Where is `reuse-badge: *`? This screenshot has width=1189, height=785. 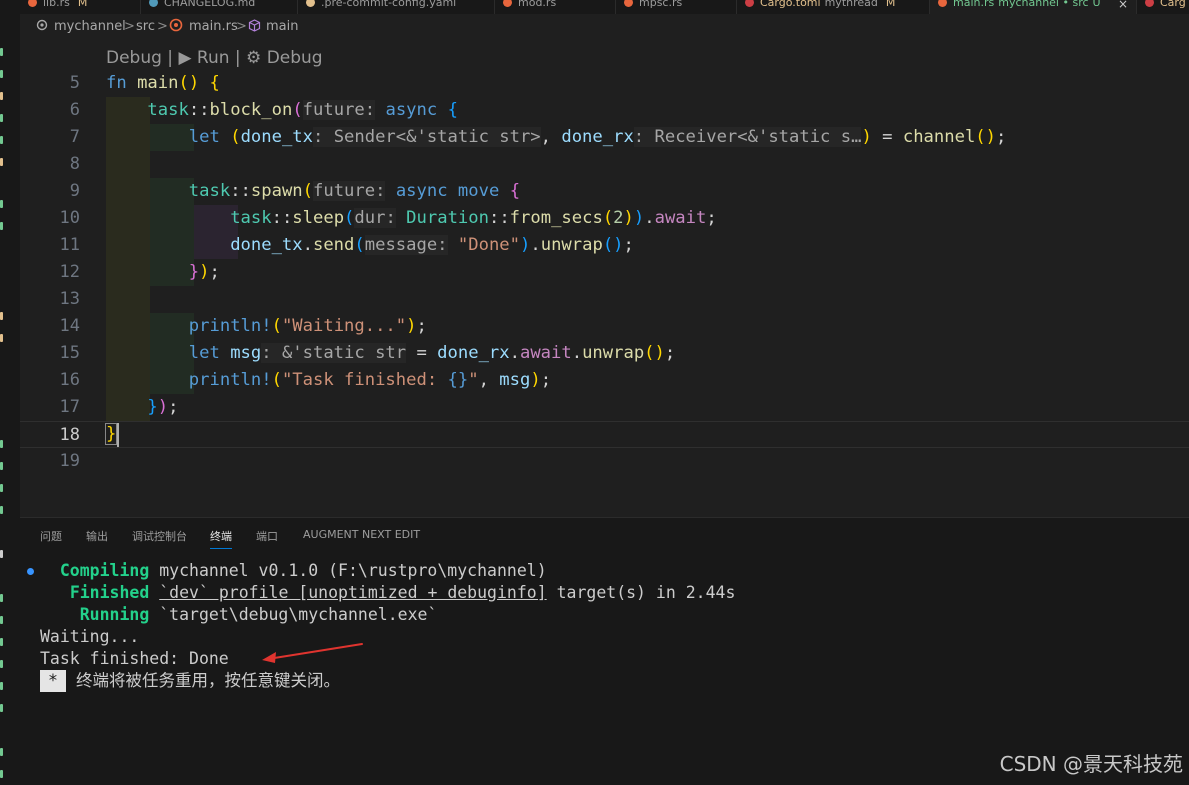
reuse-badge: * is located at coordinates (53, 681).